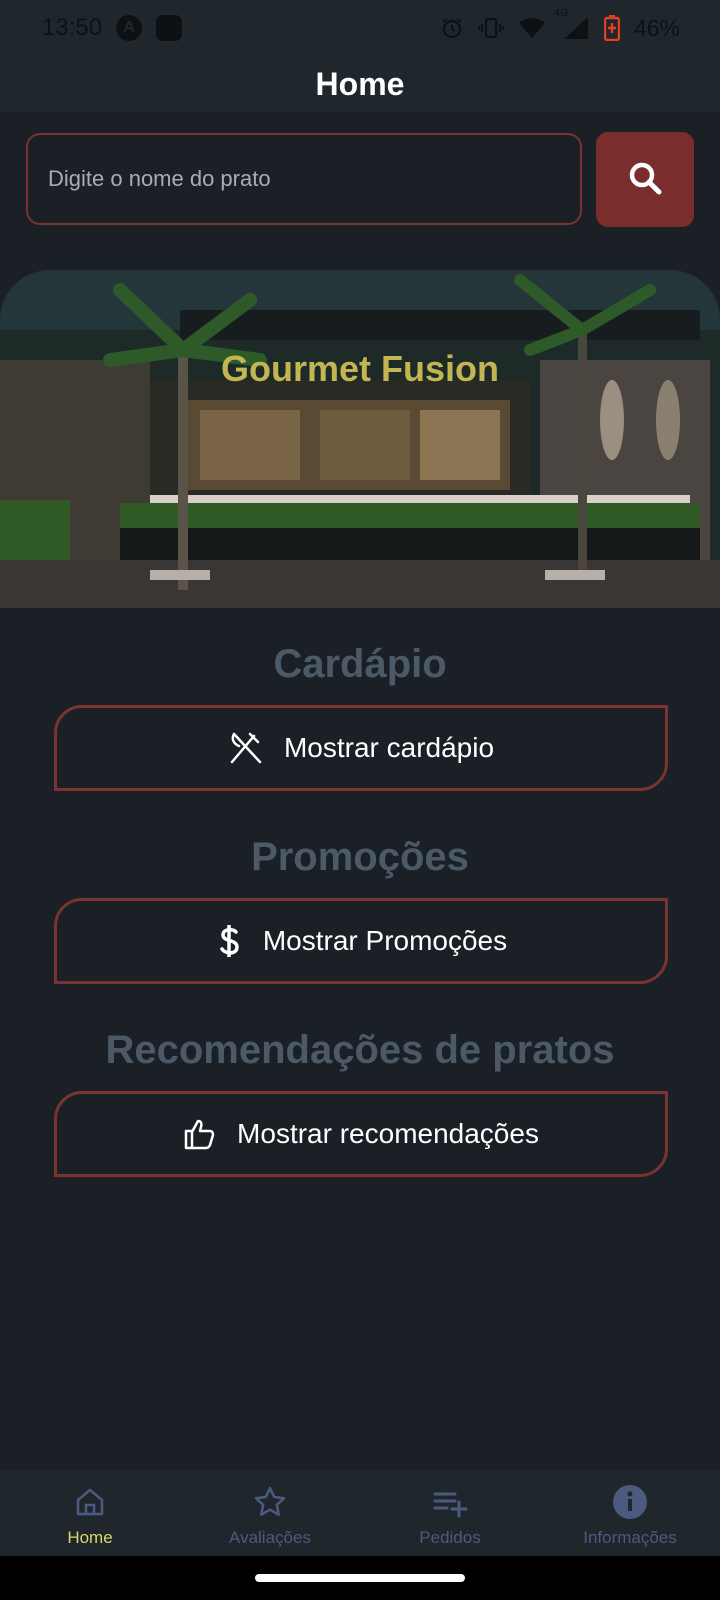 This screenshot has height=1600, width=720. I want to click on app-notification-icon, so click(169, 28).